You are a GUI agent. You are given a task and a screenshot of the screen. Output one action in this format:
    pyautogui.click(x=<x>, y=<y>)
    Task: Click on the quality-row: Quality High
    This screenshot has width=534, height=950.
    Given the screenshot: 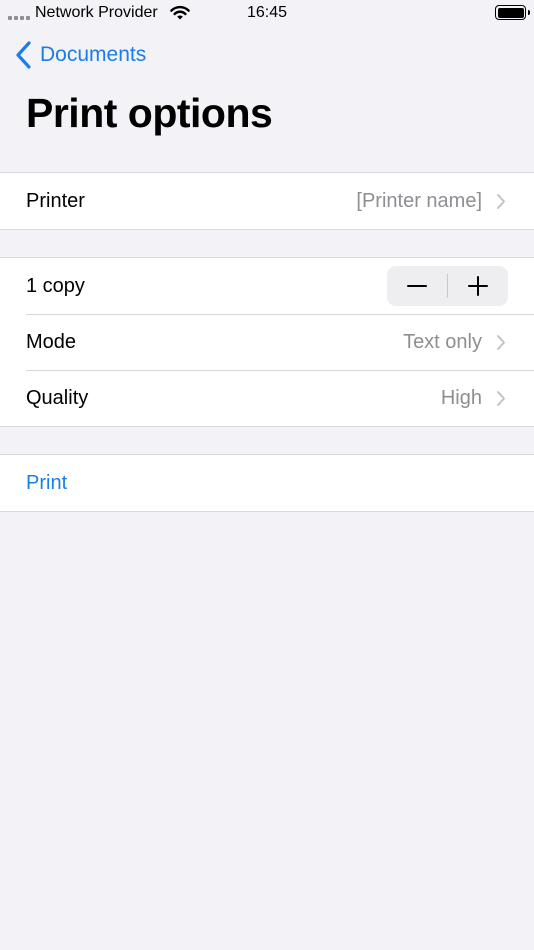 What is the action you would take?
    pyautogui.click(x=267, y=398)
    